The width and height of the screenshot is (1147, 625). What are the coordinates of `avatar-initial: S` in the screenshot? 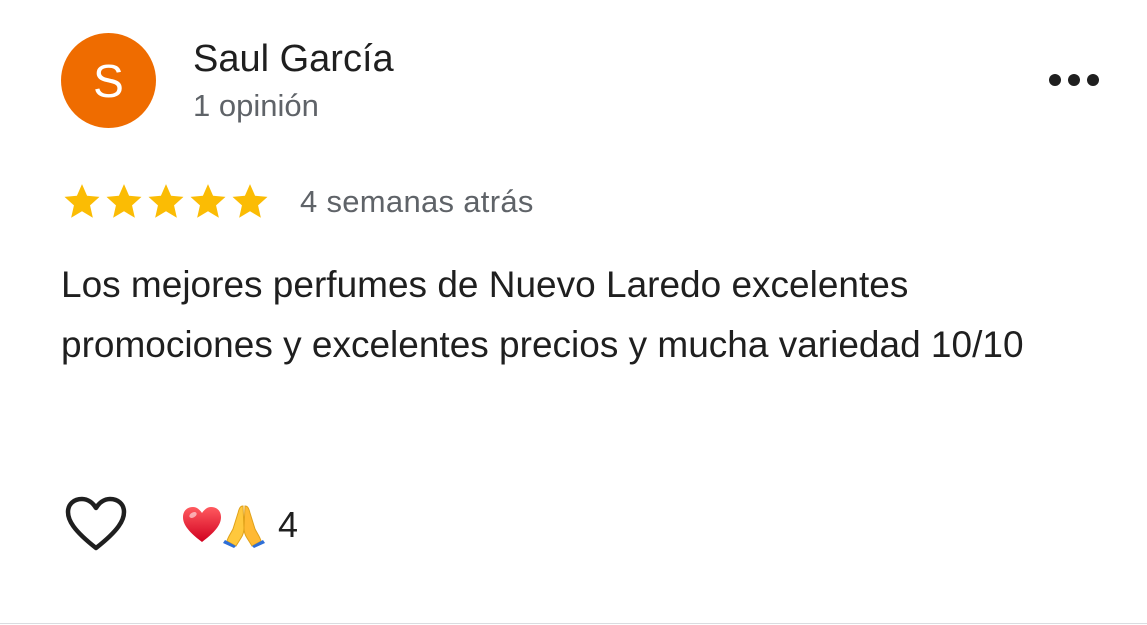 It's located at (108, 80).